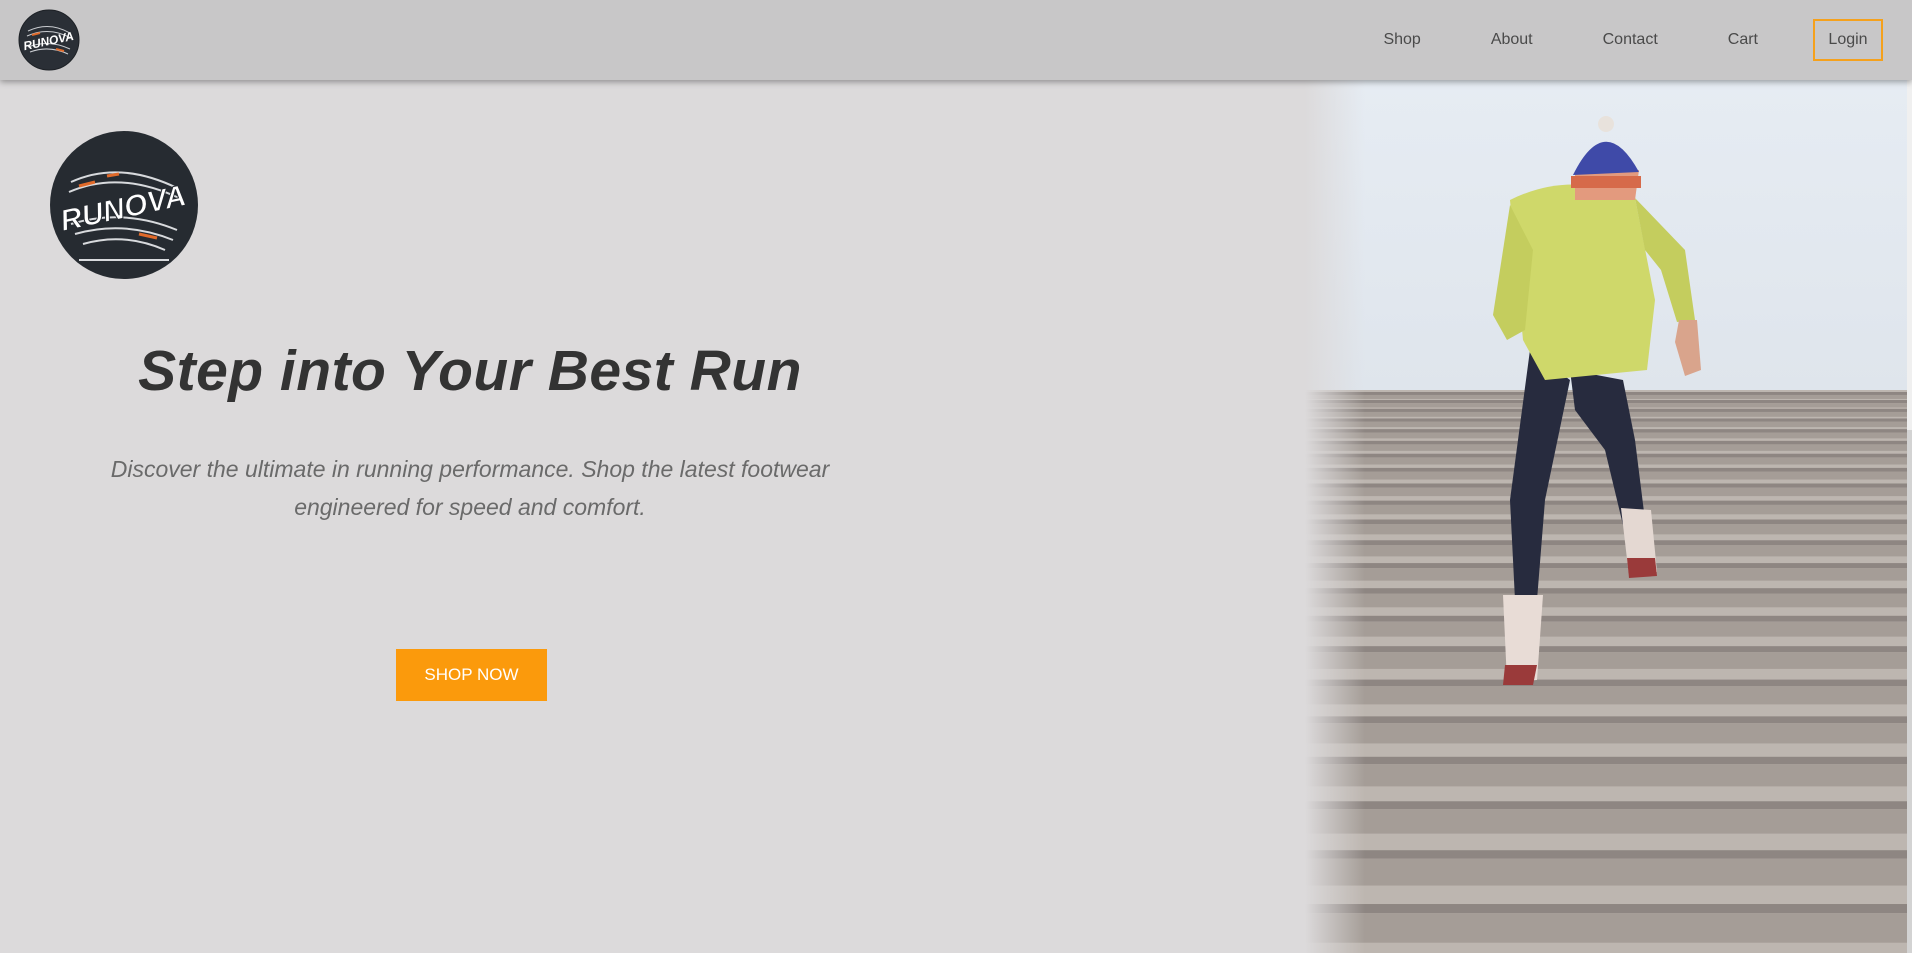 The width and height of the screenshot is (1912, 953). What do you see at coordinates (1335, 516) in the screenshot?
I see `image-fade-overlay` at bounding box center [1335, 516].